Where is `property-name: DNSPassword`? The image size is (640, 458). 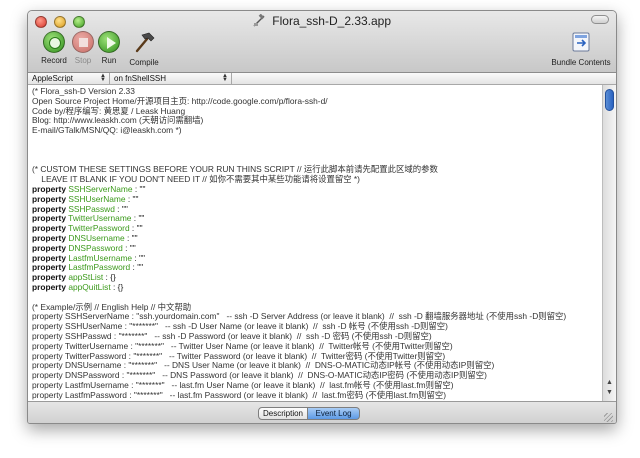
property-name: DNSPassword is located at coordinates (95, 247).